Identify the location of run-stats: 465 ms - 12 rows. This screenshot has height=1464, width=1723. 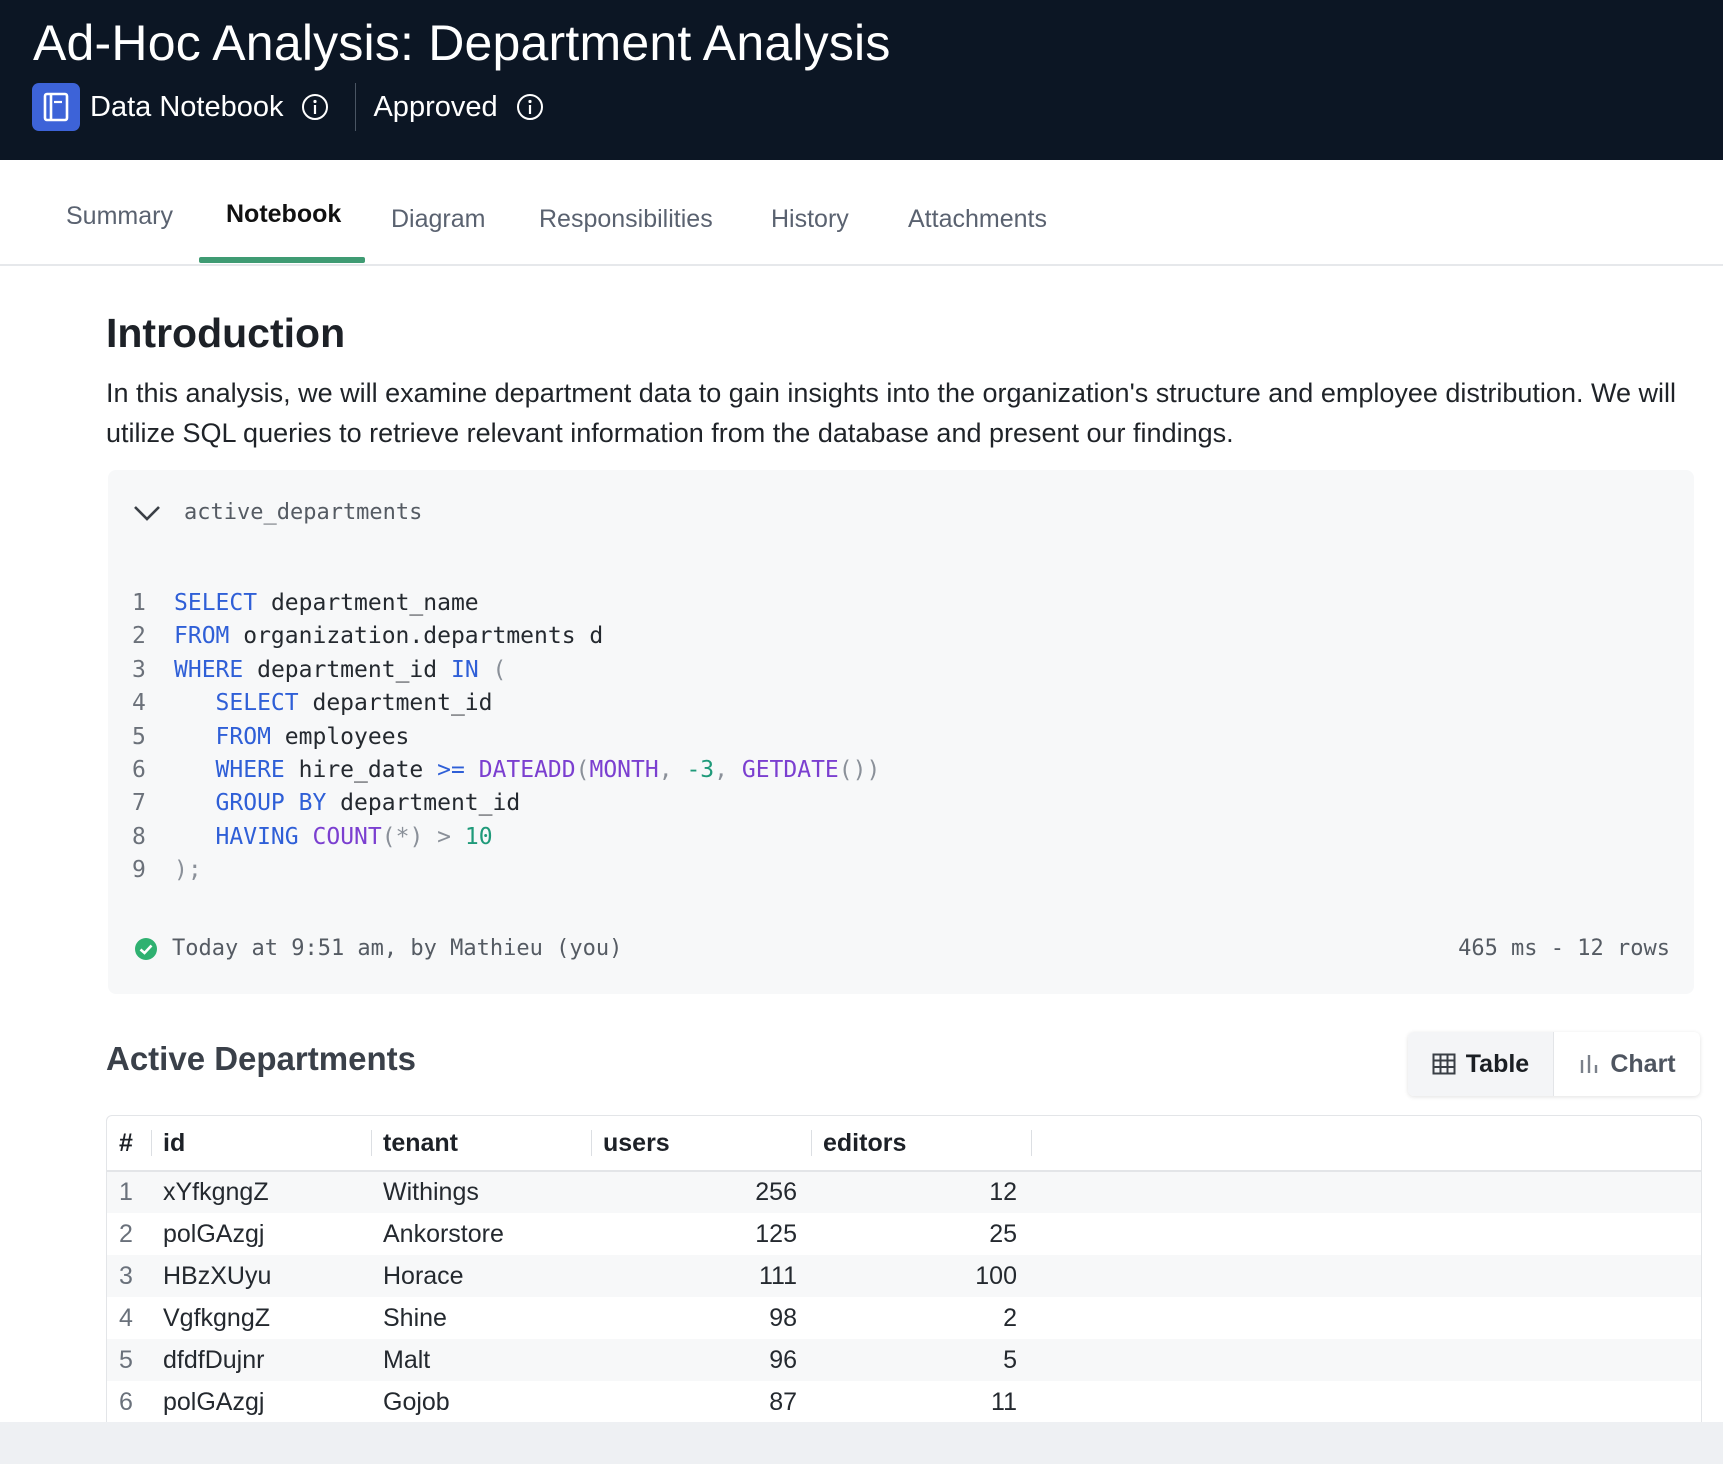
(1564, 948).